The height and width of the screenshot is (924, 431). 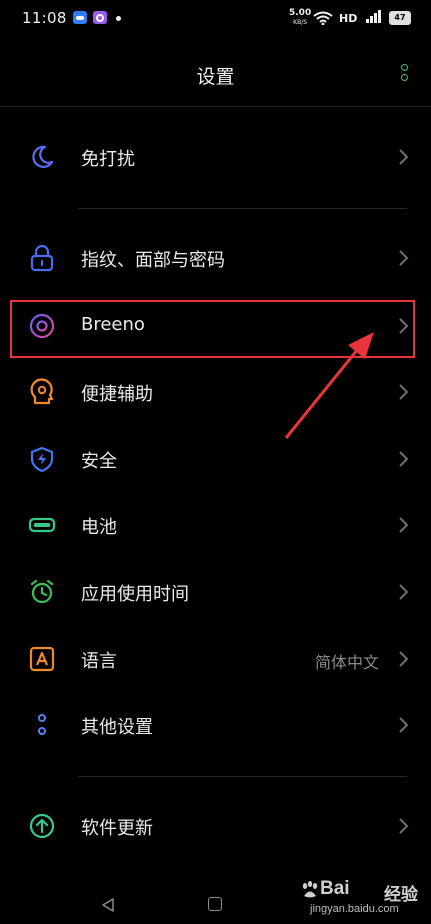 What do you see at coordinates (348, 18) in the screenshot?
I see `network-type: HD` at bounding box center [348, 18].